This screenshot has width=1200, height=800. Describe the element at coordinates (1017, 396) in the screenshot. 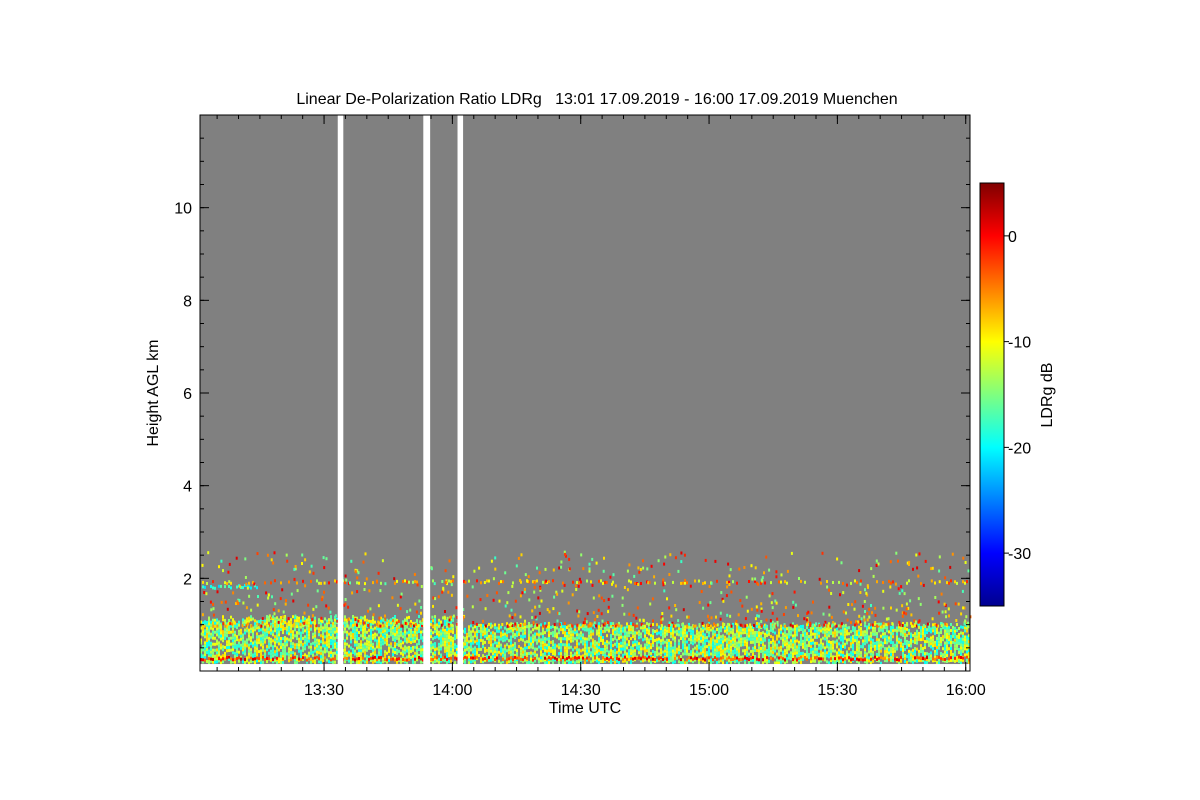

I see `colorbar-ticks: 0 -10 -20 -30` at that location.